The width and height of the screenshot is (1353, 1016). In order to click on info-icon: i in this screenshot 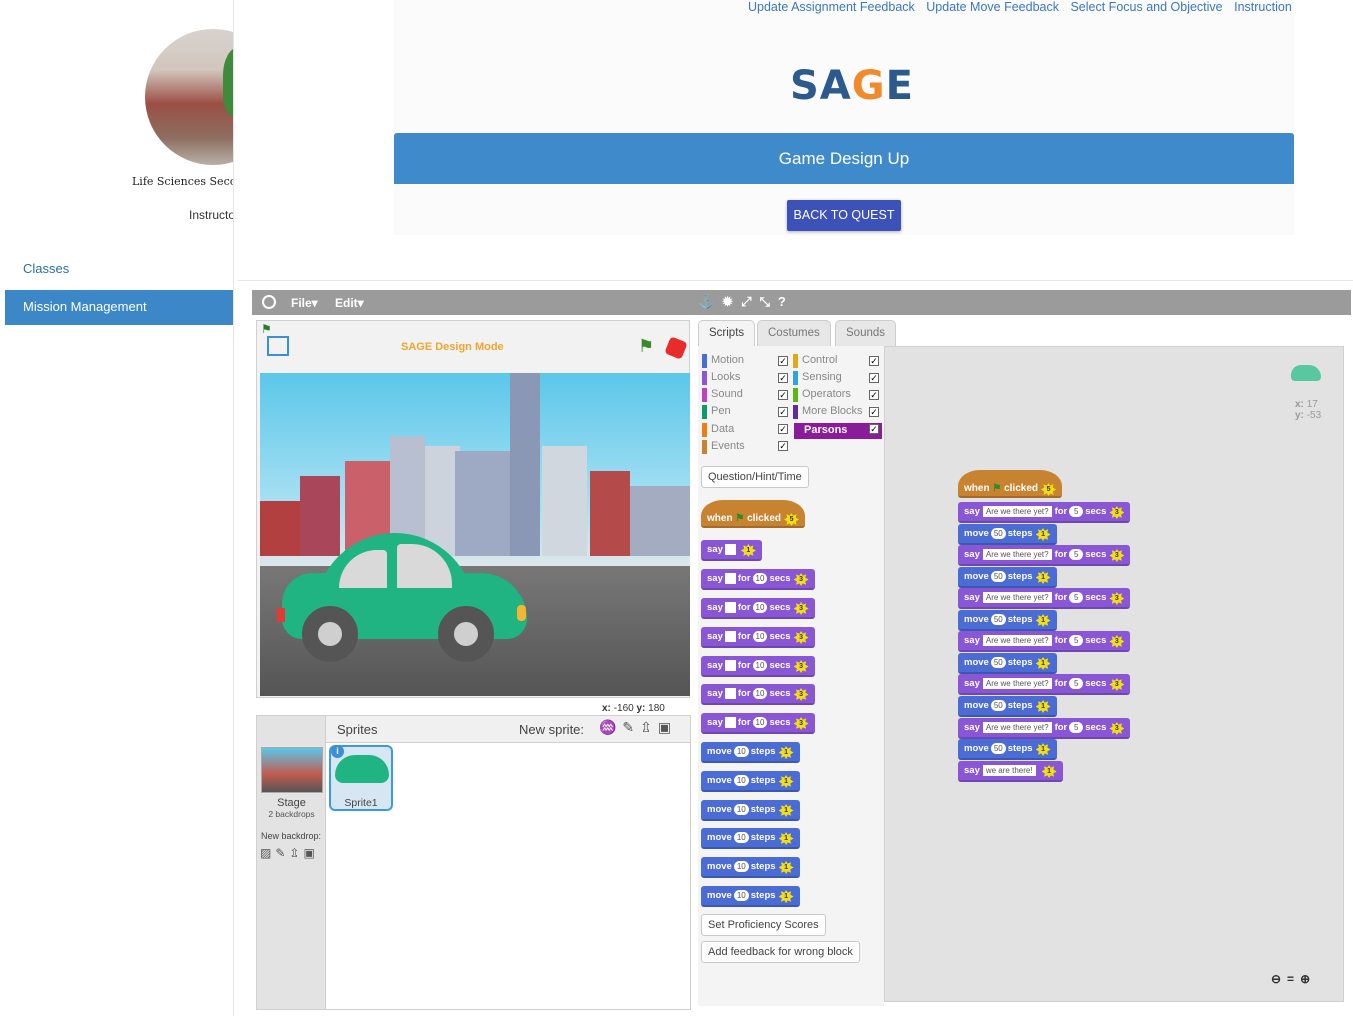, I will do `click(337, 751)`.